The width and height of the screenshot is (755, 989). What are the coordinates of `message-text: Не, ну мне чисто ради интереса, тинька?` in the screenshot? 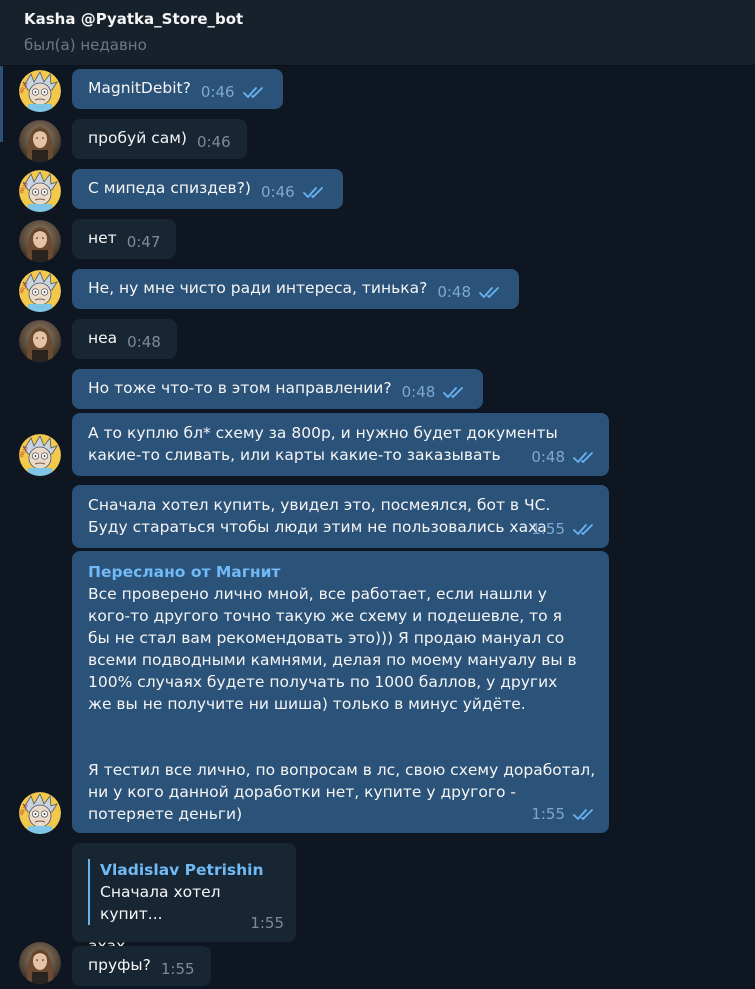 It's located at (258, 288).